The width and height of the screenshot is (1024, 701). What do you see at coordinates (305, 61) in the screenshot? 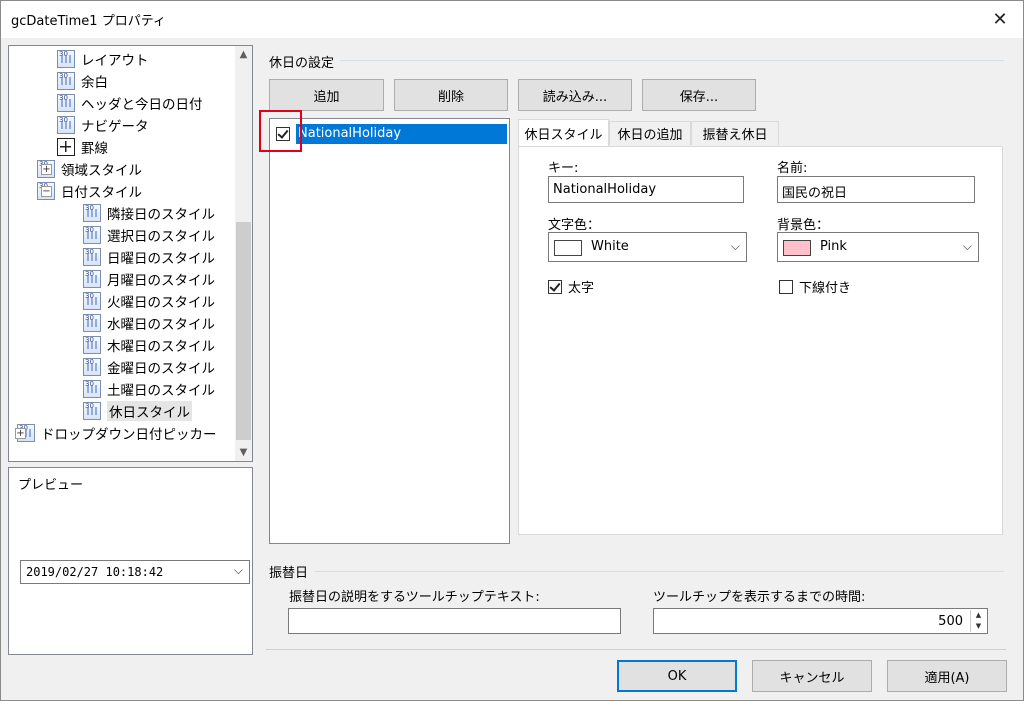
I see `holiday-settings-title: 休日の設定` at bounding box center [305, 61].